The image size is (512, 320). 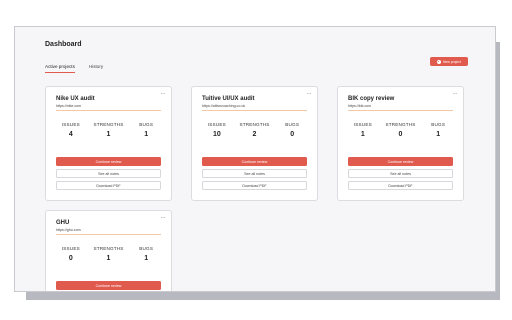 I want to click on card-title: Nike UX audit, so click(x=75, y=99).